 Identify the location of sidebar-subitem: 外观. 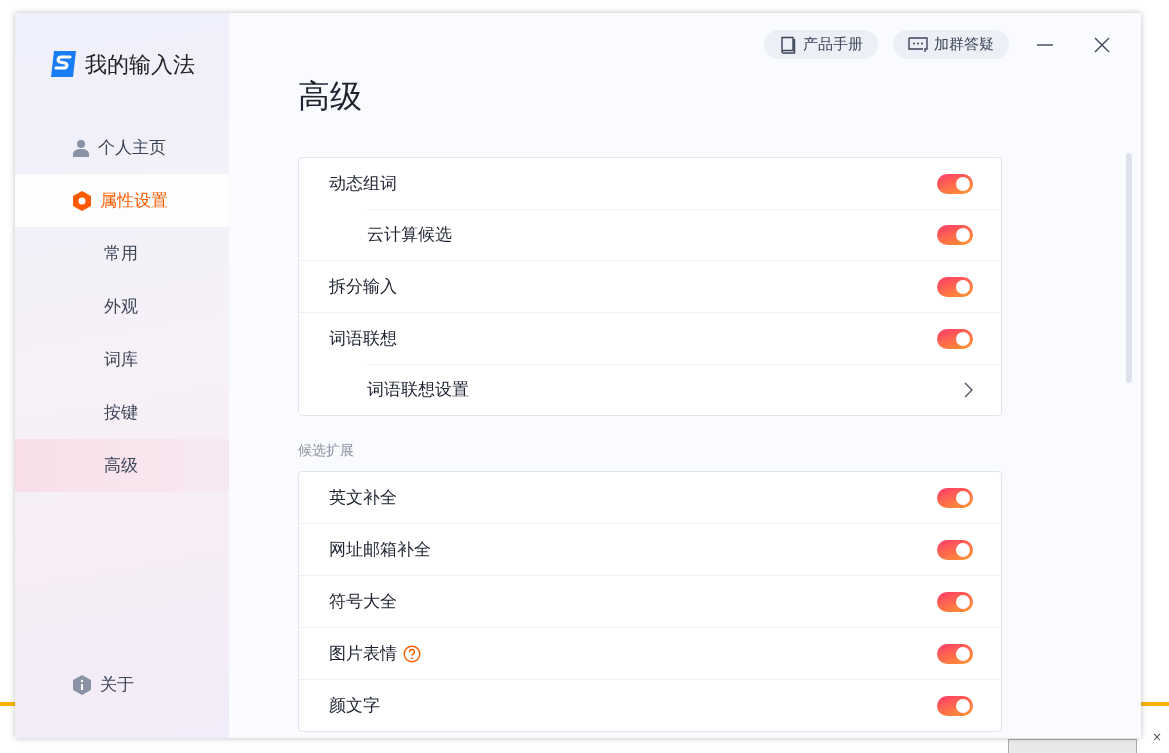
(122, 306).